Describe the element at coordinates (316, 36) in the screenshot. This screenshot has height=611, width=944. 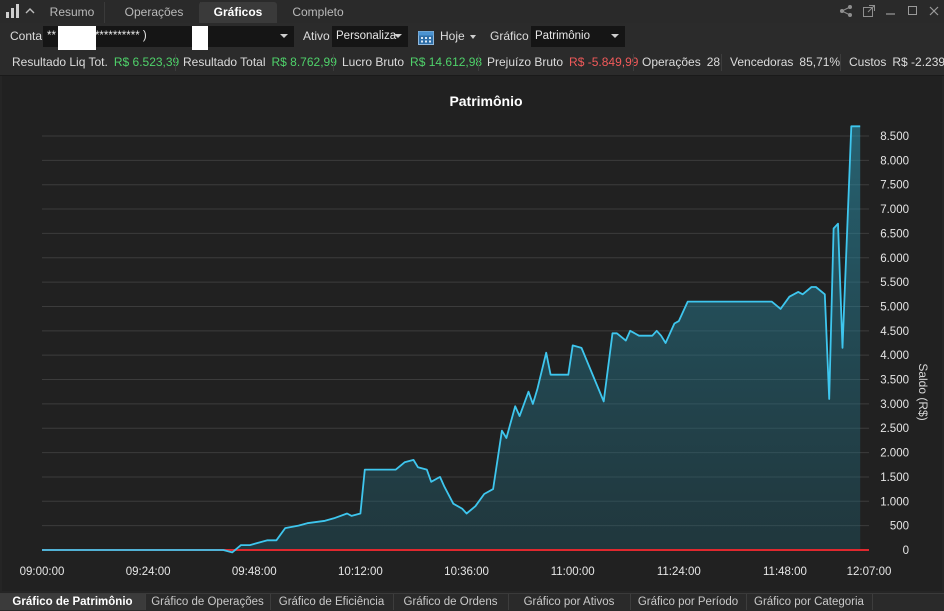
I see `ativo-label: Ativo` at that location.